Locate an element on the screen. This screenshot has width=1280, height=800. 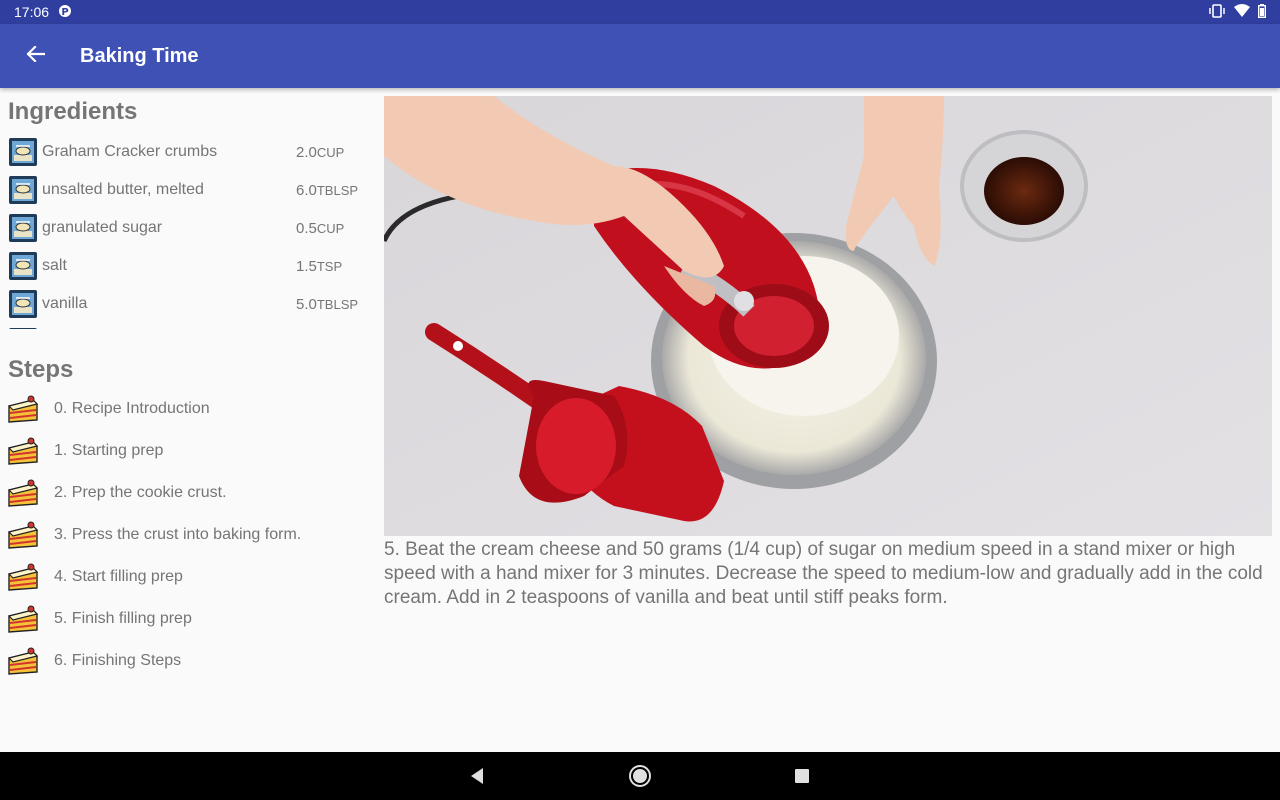
quantity-value: 6.0 is located at coordinates (306, 190).